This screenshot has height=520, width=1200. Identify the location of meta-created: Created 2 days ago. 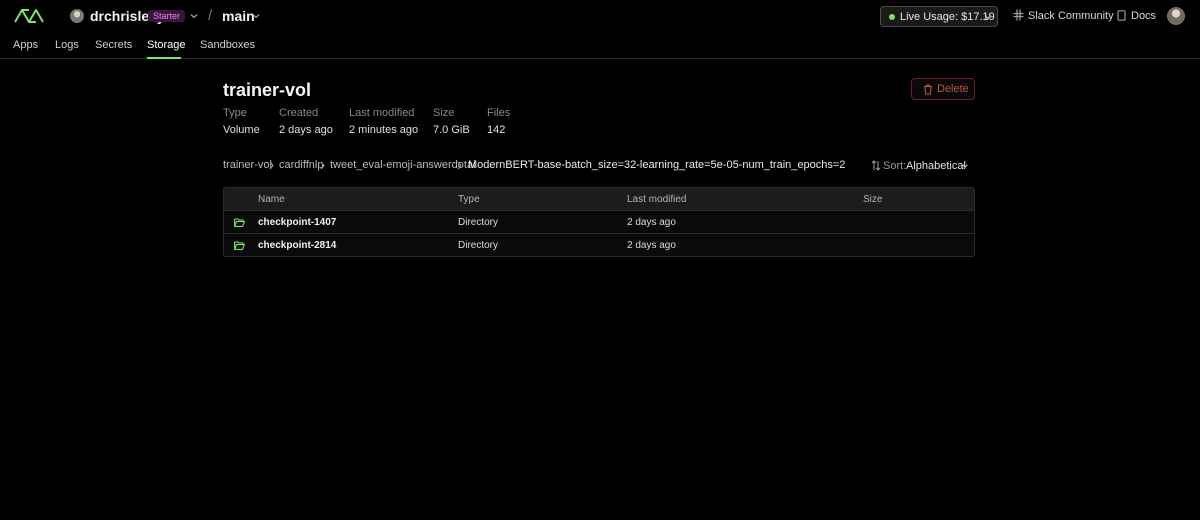
(306, 121).